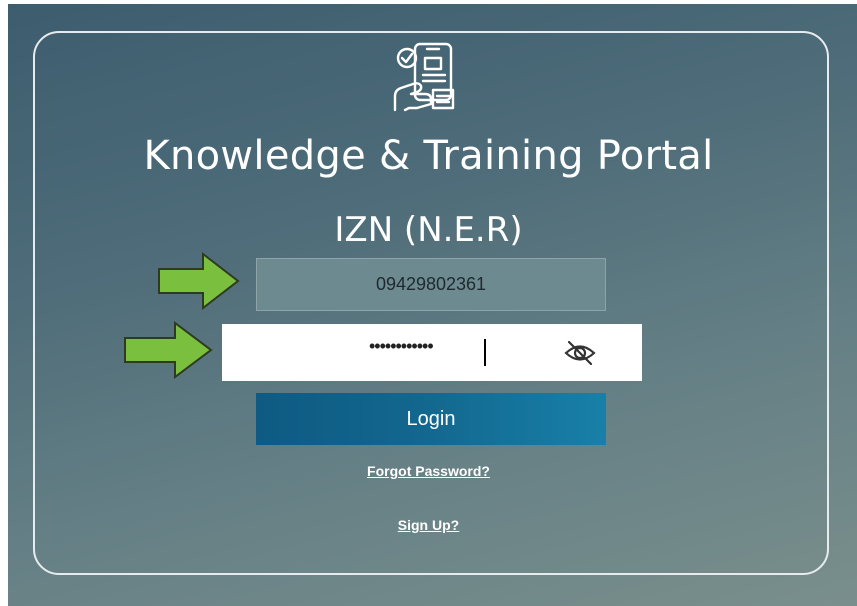 The height and width of the screenshot is (606, 857). I want to click on password-input: ••••••••••••, so click(432, 352).